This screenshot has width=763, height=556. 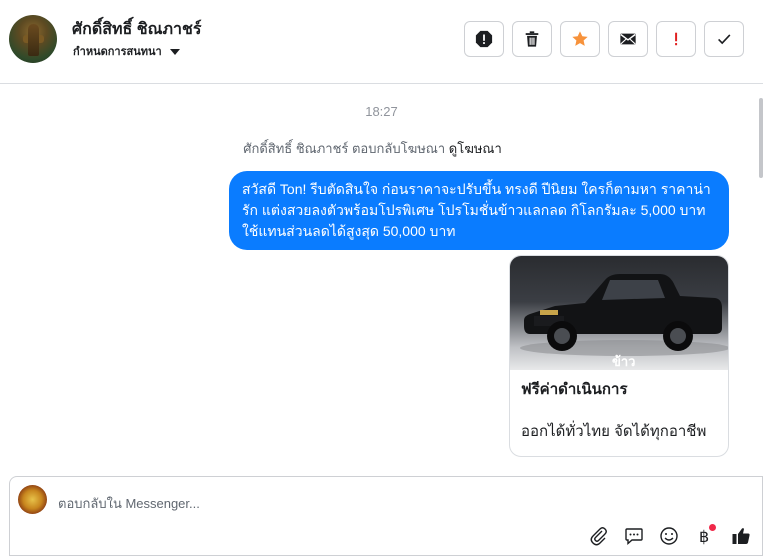 What do you see at coordinates (117, 52) in the screenshot?
I see `assign-label: กำหนดการสนทนา` at bounding box center [117, 52].